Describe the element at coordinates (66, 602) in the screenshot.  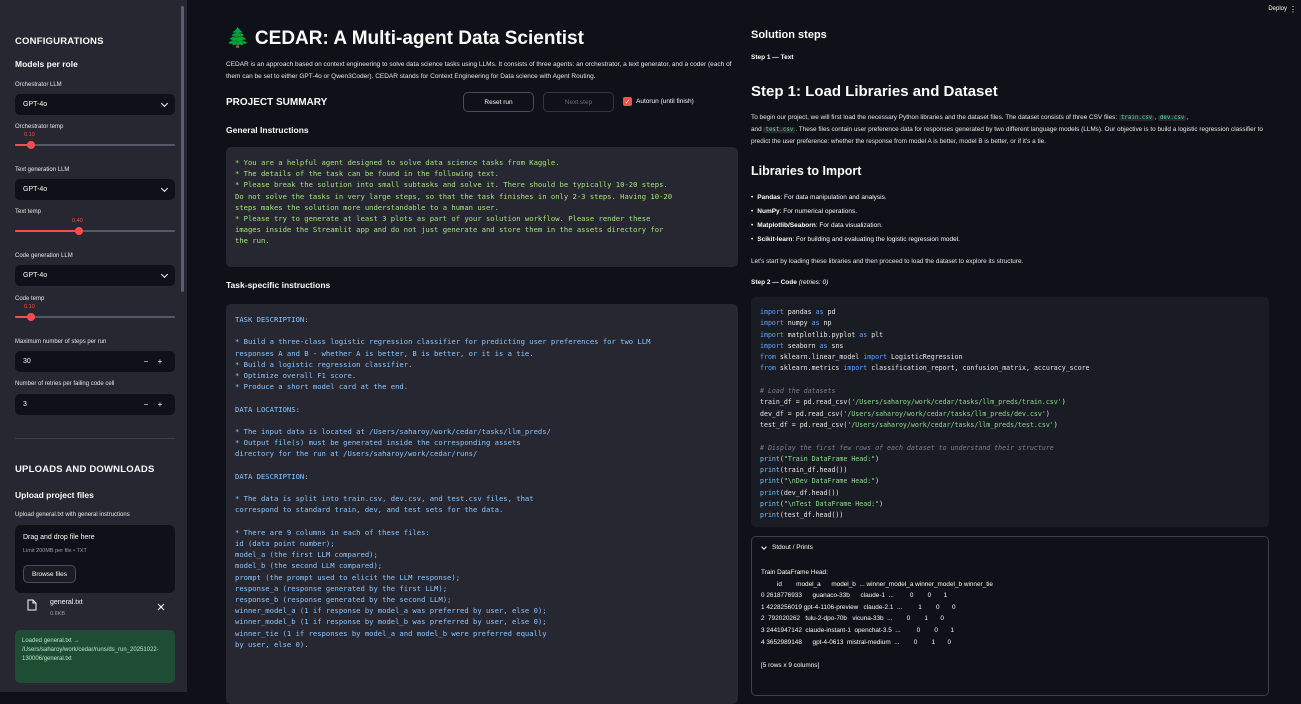
I see `file-name: general.txt` at that location.